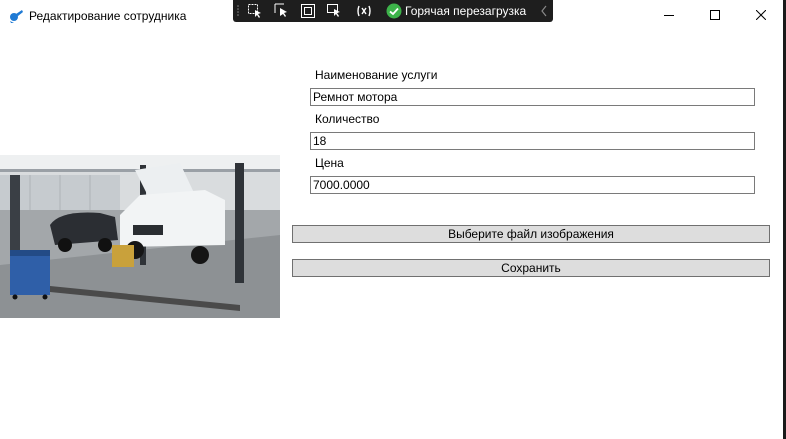  I want to click on layout-adorners-icon, so click(308, 11).